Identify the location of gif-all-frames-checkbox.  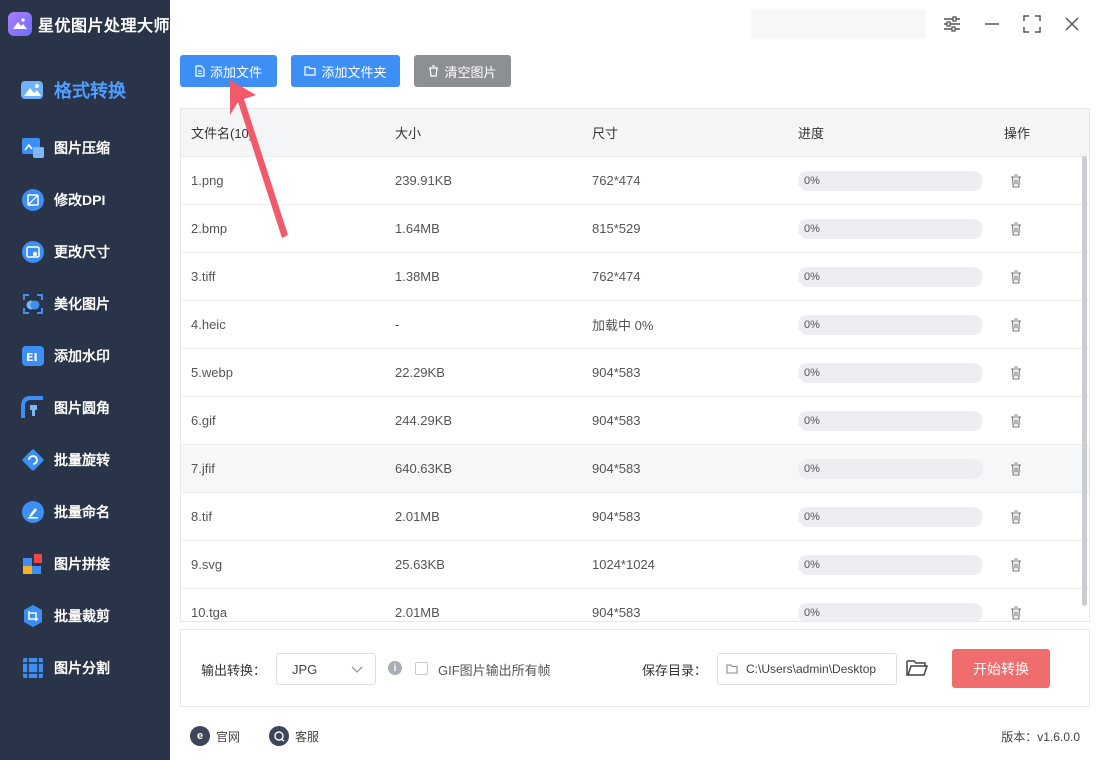
(421, 668).